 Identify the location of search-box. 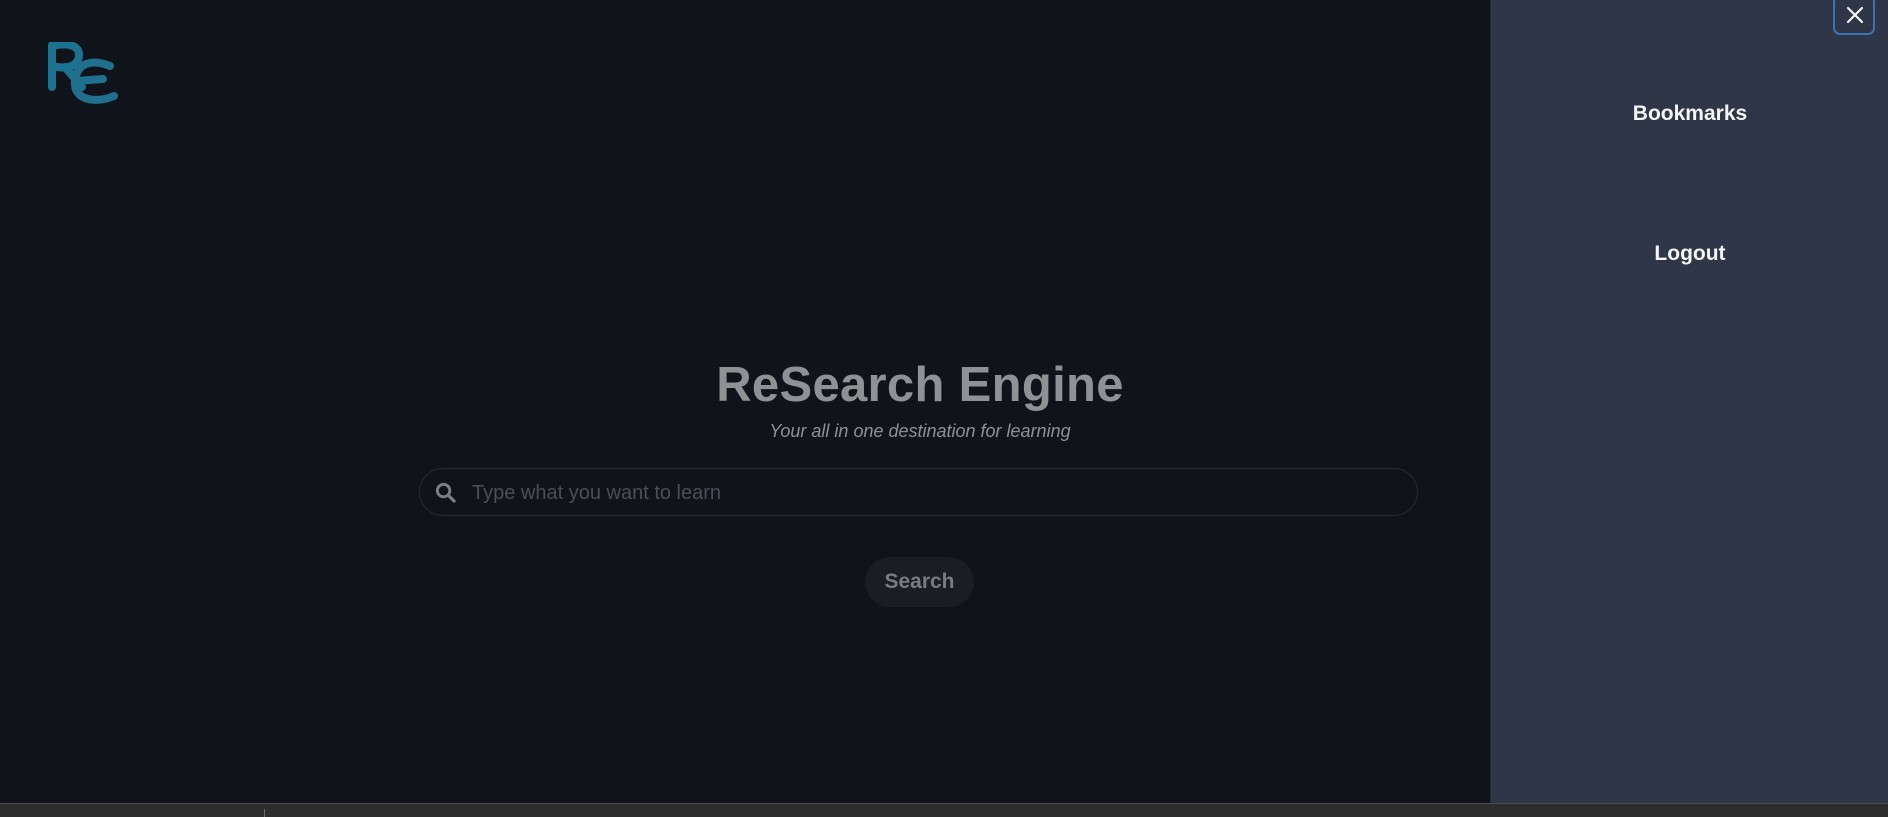
(918, 492).